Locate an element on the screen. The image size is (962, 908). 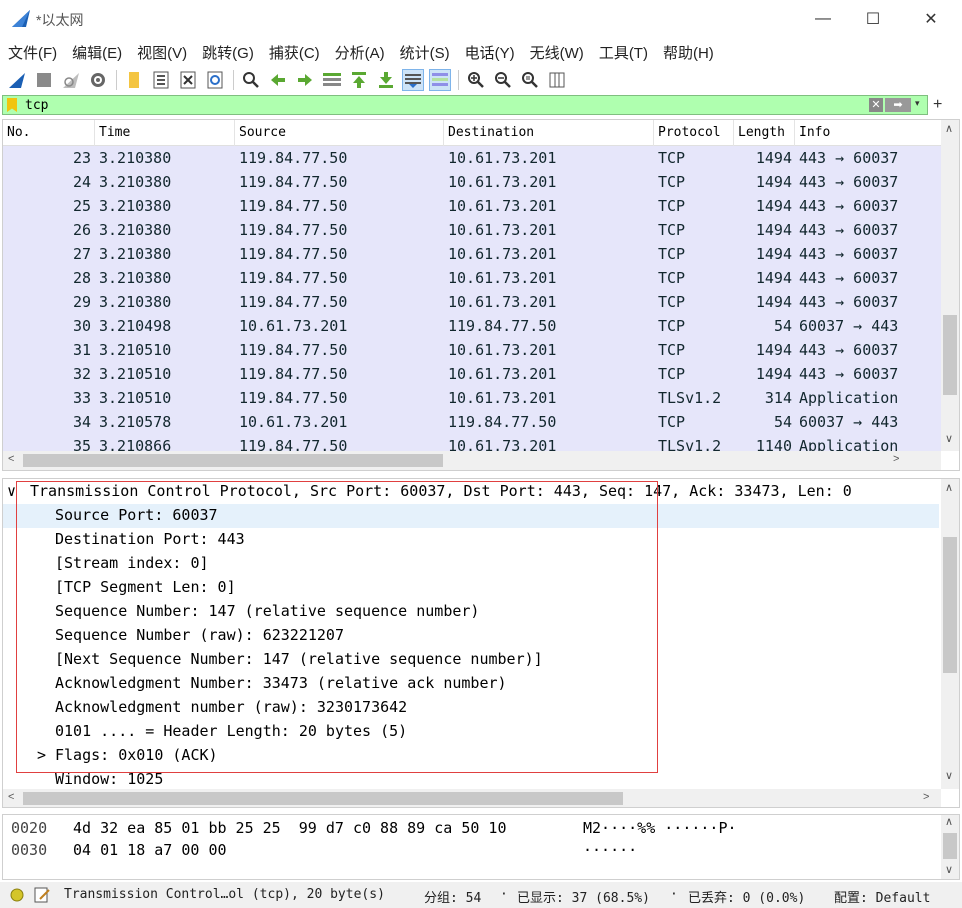
cell-no: 29 is located at coordinates (81, 302).